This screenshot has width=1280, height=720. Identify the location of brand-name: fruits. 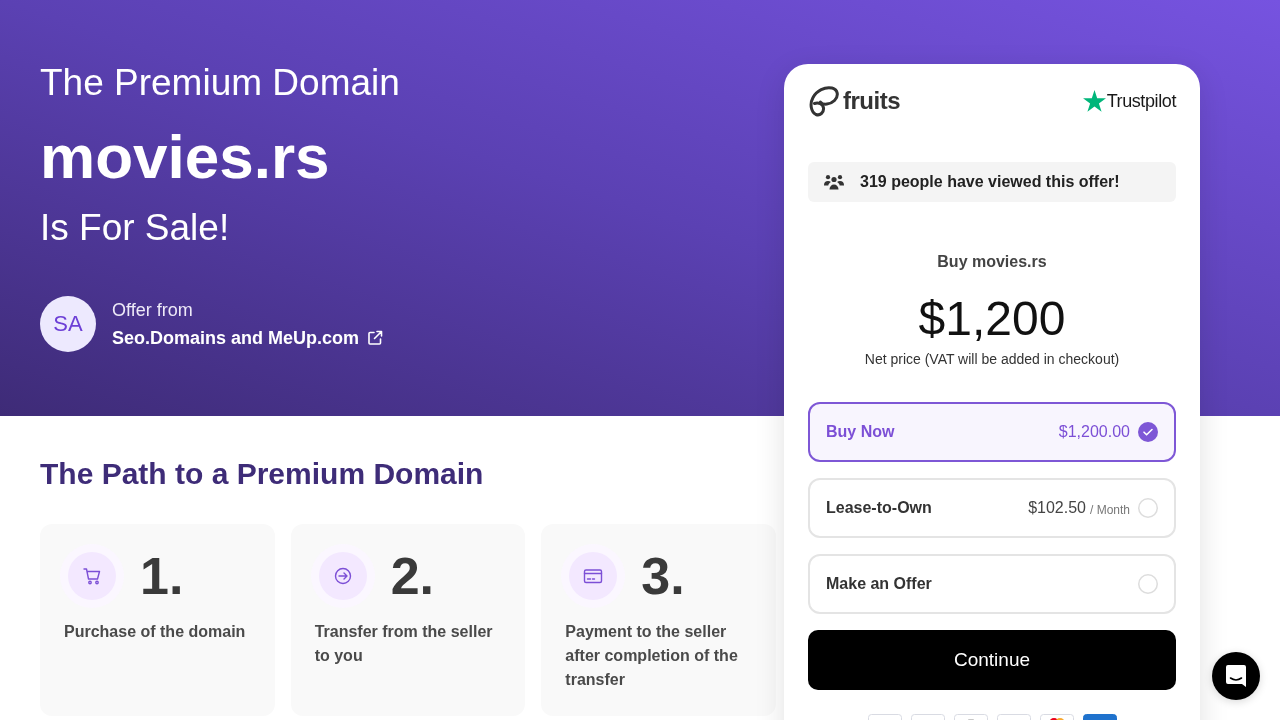
(871, 101).